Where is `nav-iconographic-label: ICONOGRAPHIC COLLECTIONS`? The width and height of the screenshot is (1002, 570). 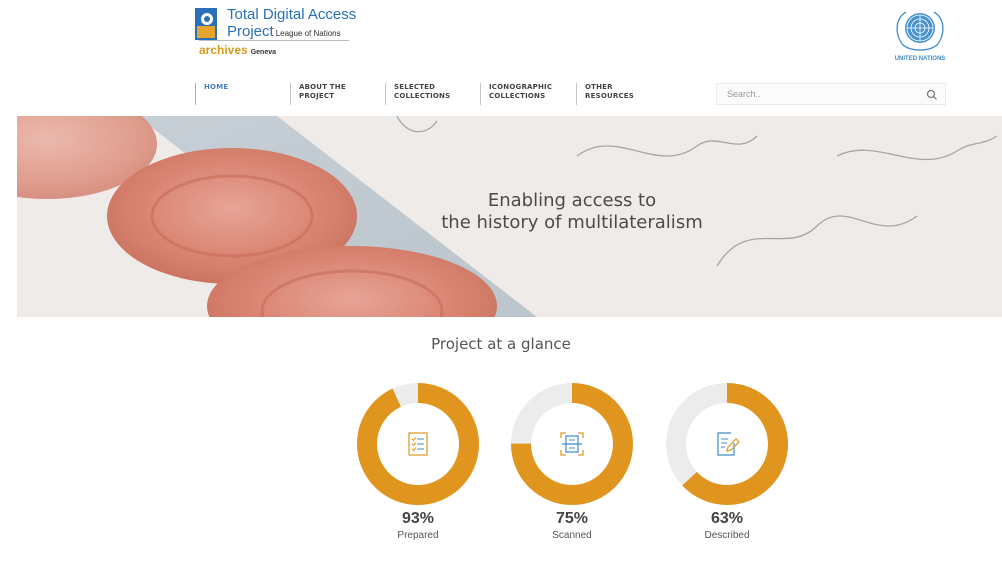
nav-iconographic-label: ICONOGRAPHIC COLLECTIONS is located at coordinates (521, 91).